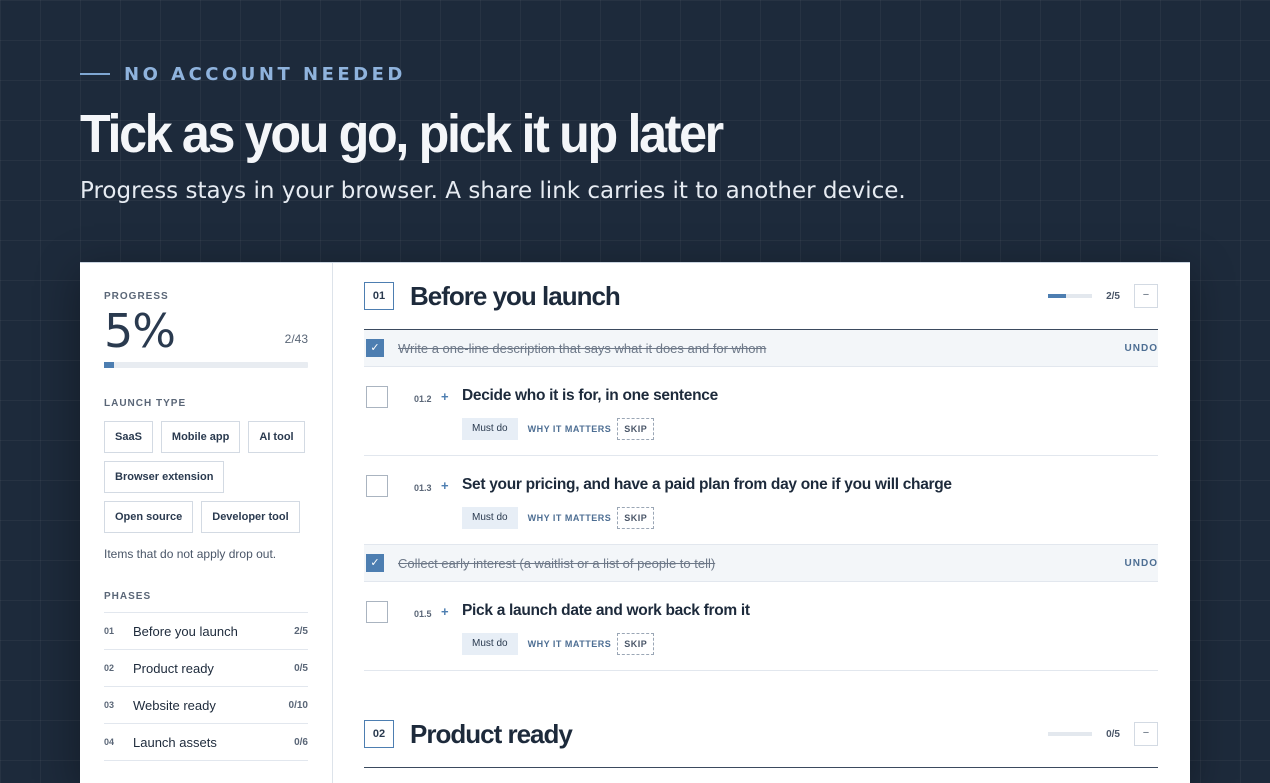 Image resolution: width=1270 pixels, height=783 pixels. Describe the element at coordinates (175, 742) in the screenshot. I see `phase-name: Launch assets` at that location.